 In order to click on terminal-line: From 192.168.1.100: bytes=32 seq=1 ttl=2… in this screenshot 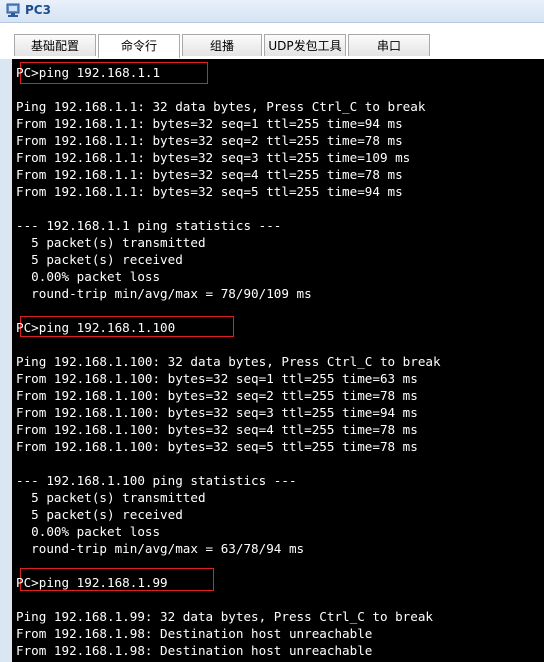, I will do `click(217, 378)`.